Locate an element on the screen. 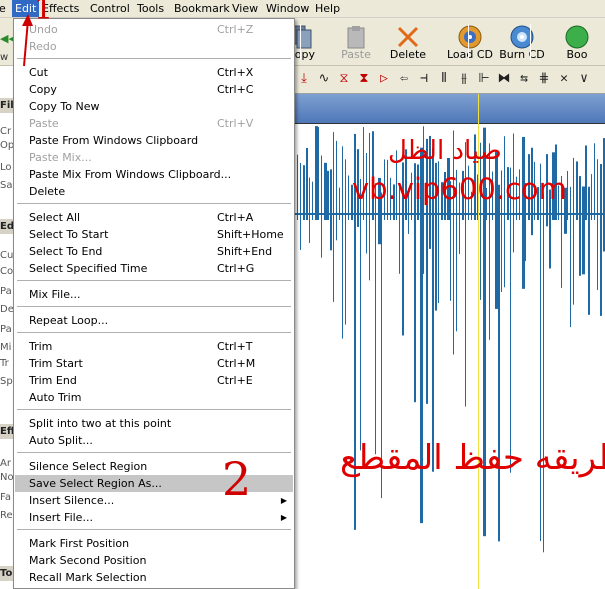 This screenshot has height=589, width=605. effect-tool-icon: ⇦ is located at coordinates (404, 79).